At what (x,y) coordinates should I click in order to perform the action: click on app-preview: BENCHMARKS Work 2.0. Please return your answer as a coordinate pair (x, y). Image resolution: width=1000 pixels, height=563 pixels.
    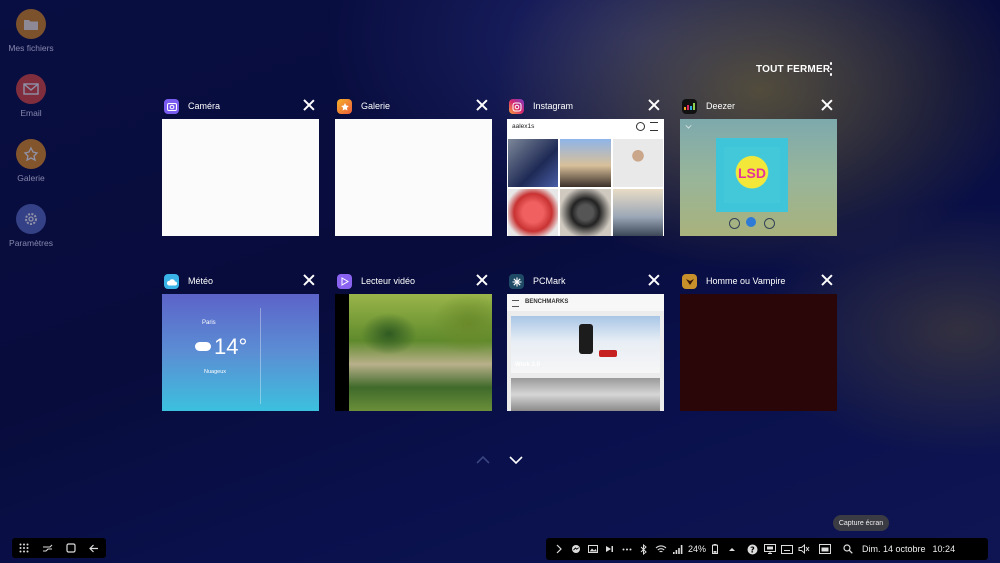
    Looking at the image, I should click on (585, 352).